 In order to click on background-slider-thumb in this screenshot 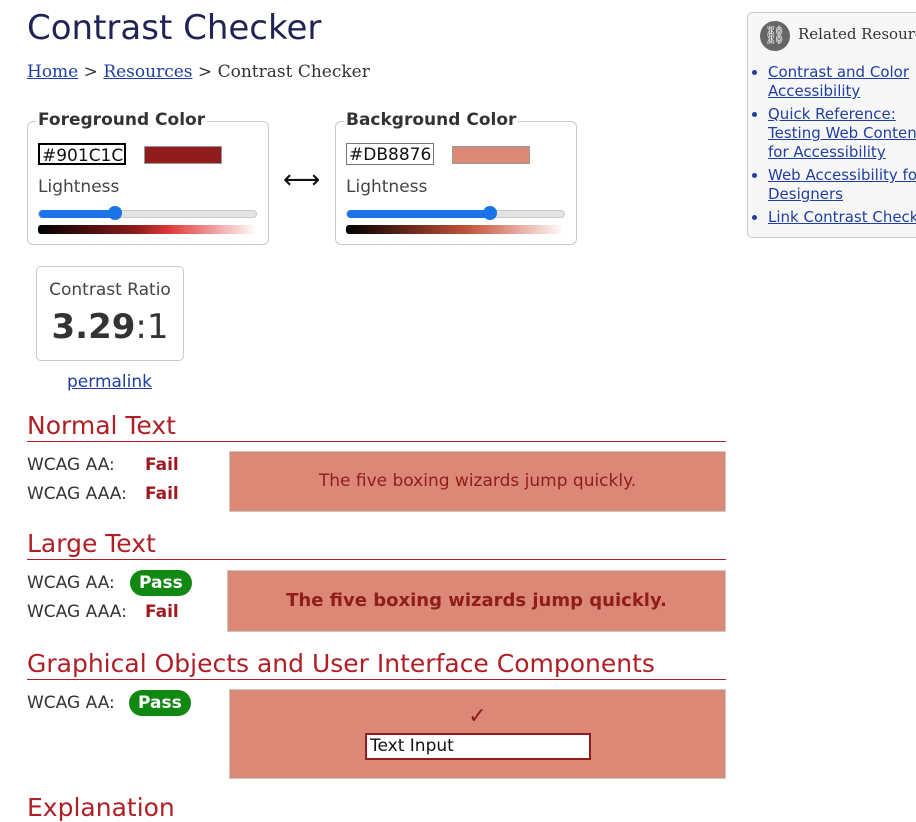, I will do `click(490, 213)`.